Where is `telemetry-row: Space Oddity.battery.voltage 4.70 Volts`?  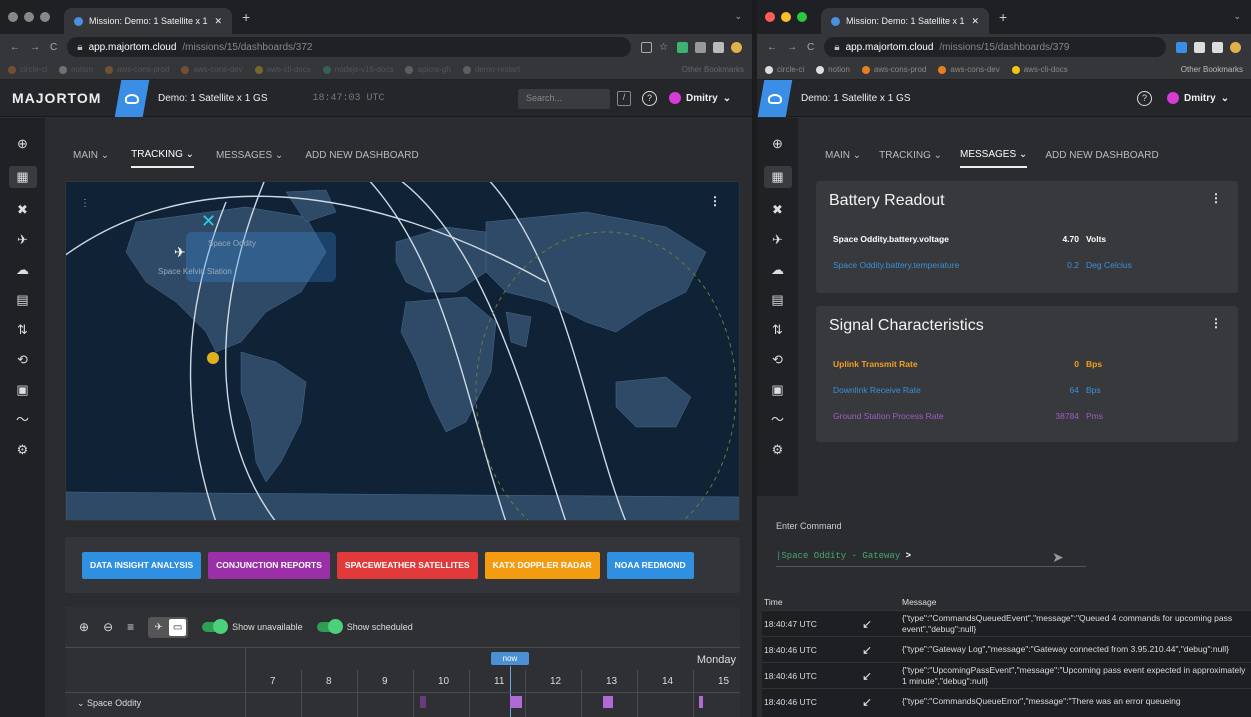
telemetry-row: Space Oddity.battery.voltage 4.70 Volts is located at coordinates (1027, 239).